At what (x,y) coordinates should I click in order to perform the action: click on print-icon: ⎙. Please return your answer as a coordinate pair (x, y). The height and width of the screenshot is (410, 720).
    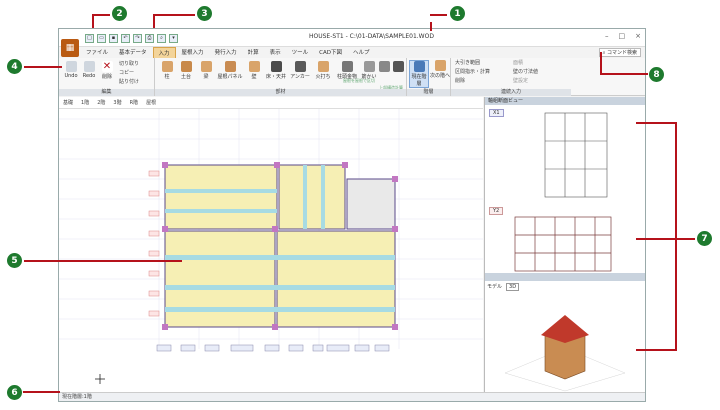
    Looking at the image, I should click on (149, 38).